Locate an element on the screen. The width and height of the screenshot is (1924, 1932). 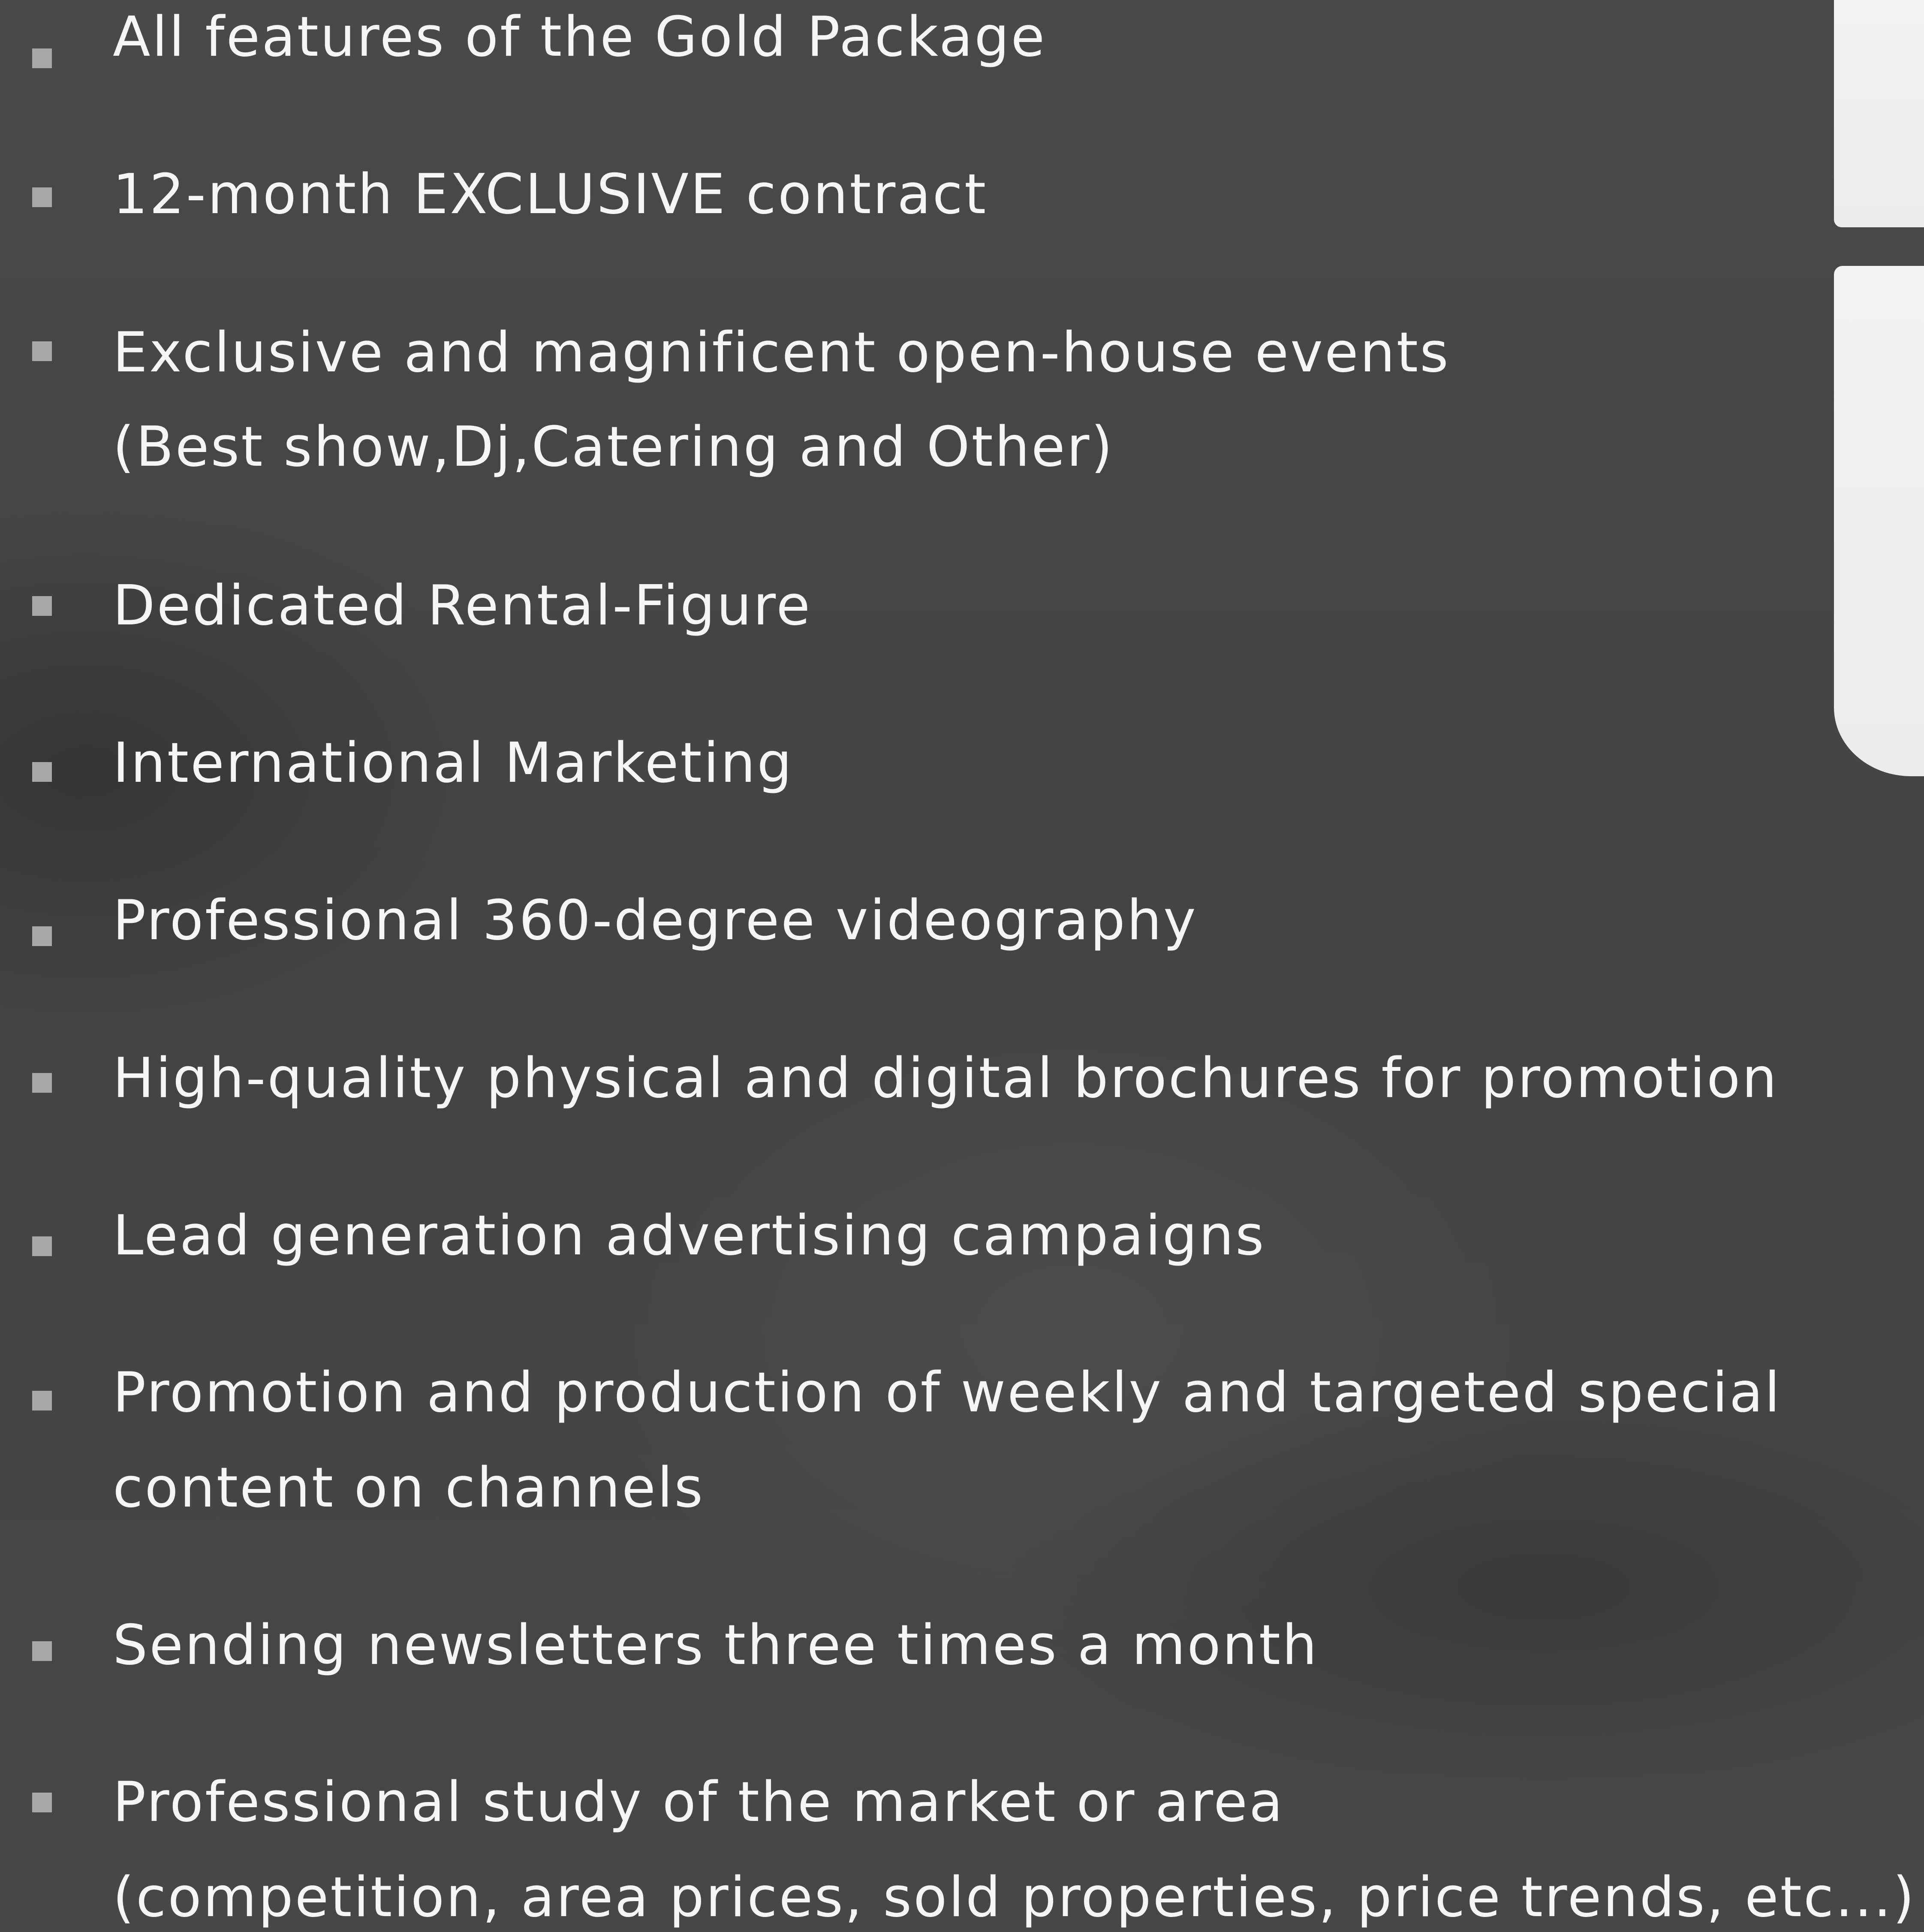
feature-text: 12-month EXCLUSIVE contract is located at coordinates (550, 195).